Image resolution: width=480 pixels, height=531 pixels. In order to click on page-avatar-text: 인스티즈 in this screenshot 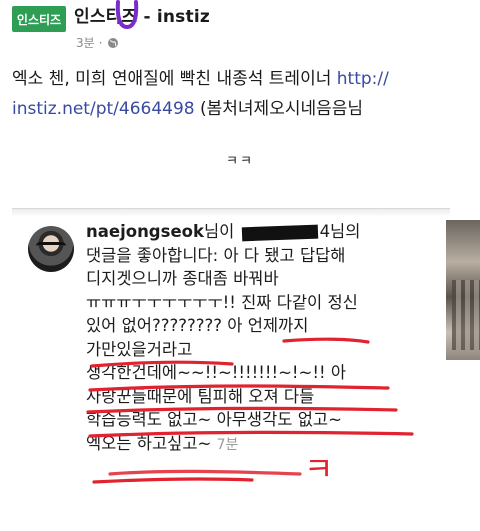, I will do `click(39, 19)`.